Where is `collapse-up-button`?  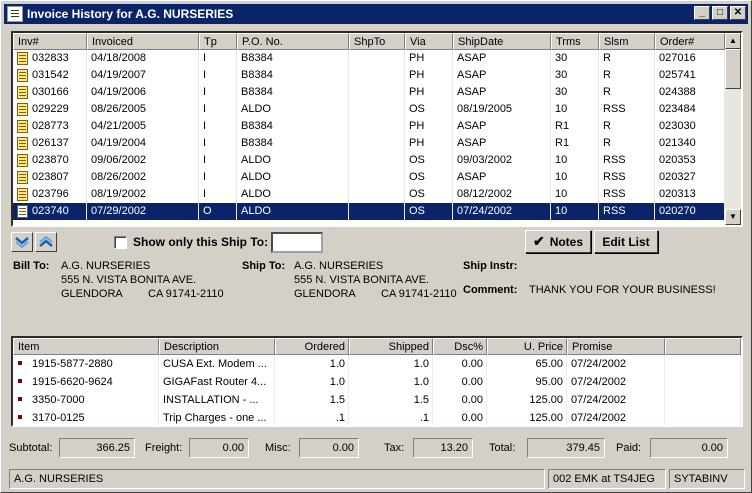
collapse-up-button is located at coordinates (46, 242).